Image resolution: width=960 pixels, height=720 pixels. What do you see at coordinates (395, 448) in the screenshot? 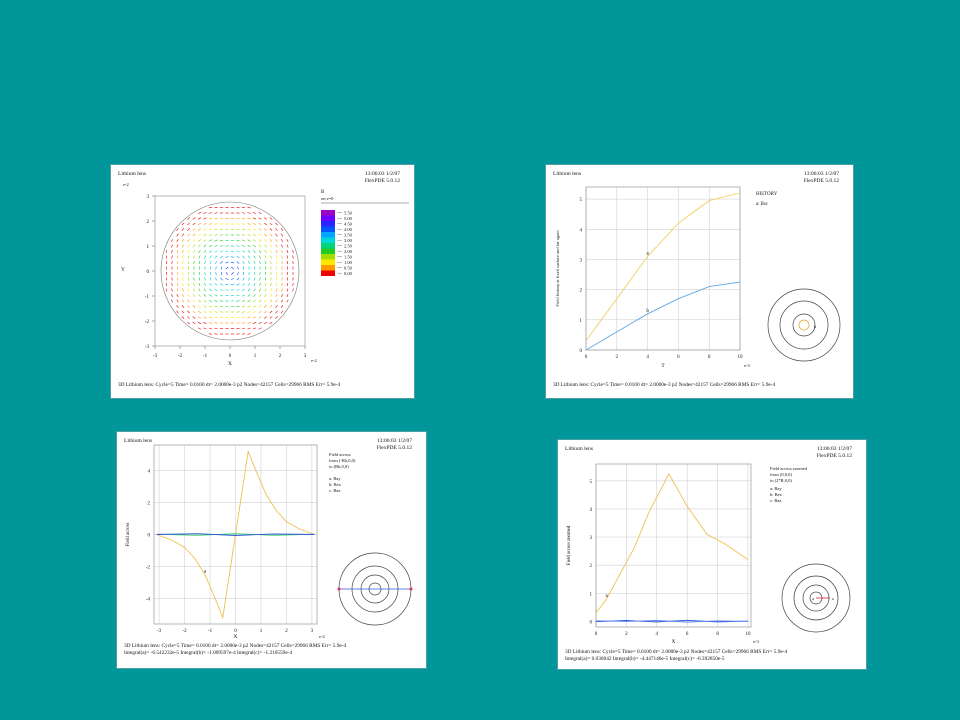
I see `panel-version: FlexPDE 5.0.12` at bounding box center [395, 448].